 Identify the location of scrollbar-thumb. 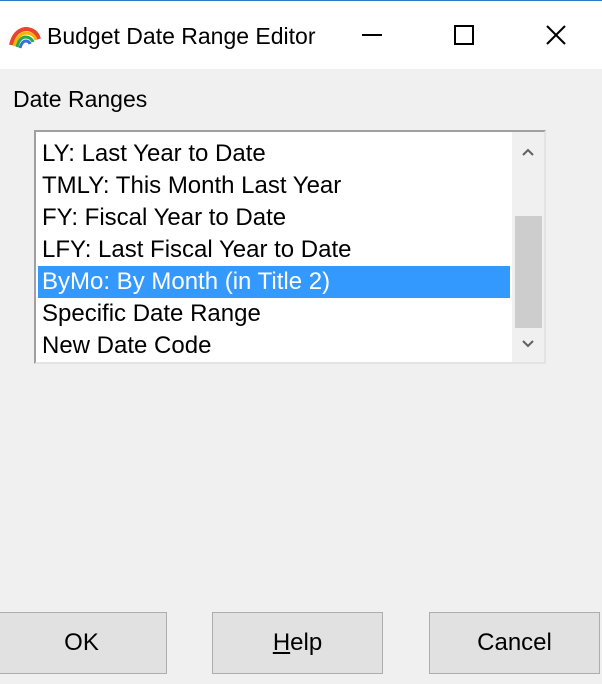
(528, 272).